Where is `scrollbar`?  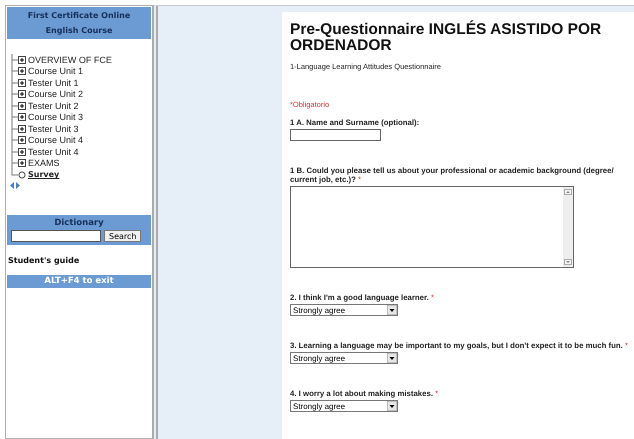 scrollbar is located at coordinates (568, 227).